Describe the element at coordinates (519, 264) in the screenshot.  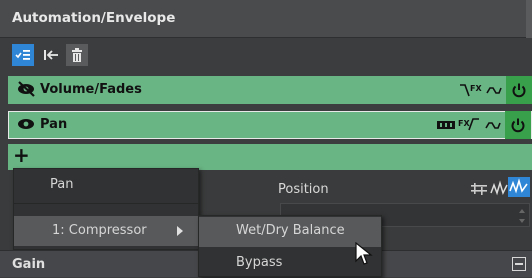
I see `collapse-icon` at that location.